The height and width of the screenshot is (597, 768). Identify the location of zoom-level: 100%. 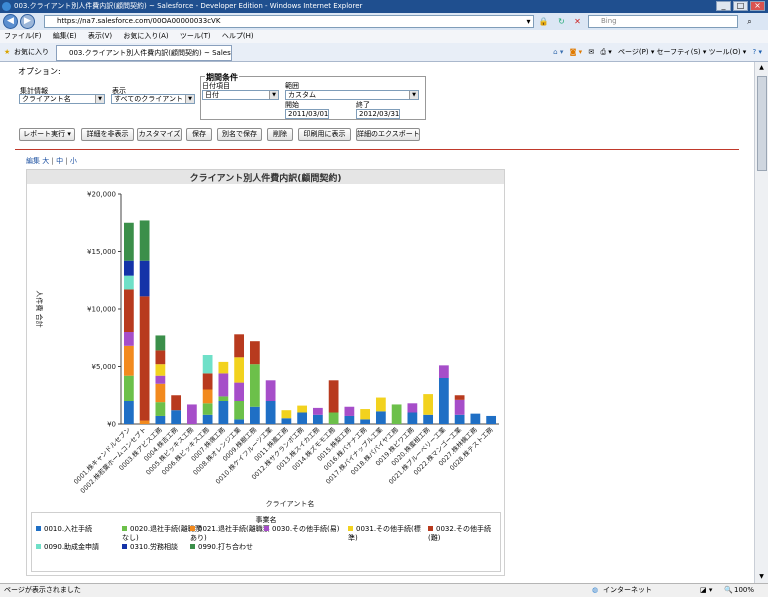
(744, 590).